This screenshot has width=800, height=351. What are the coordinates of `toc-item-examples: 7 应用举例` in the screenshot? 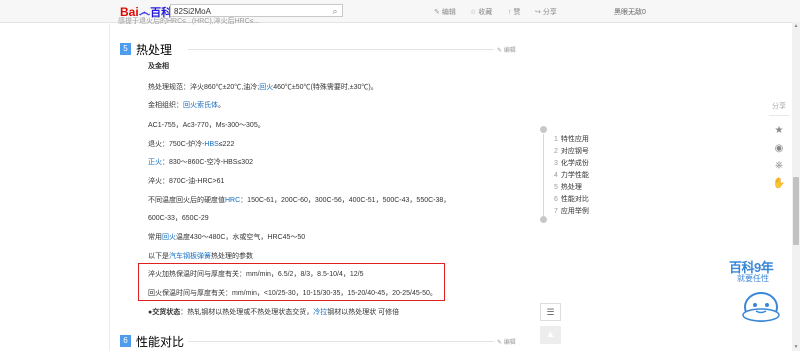 It's located at (571, 211).